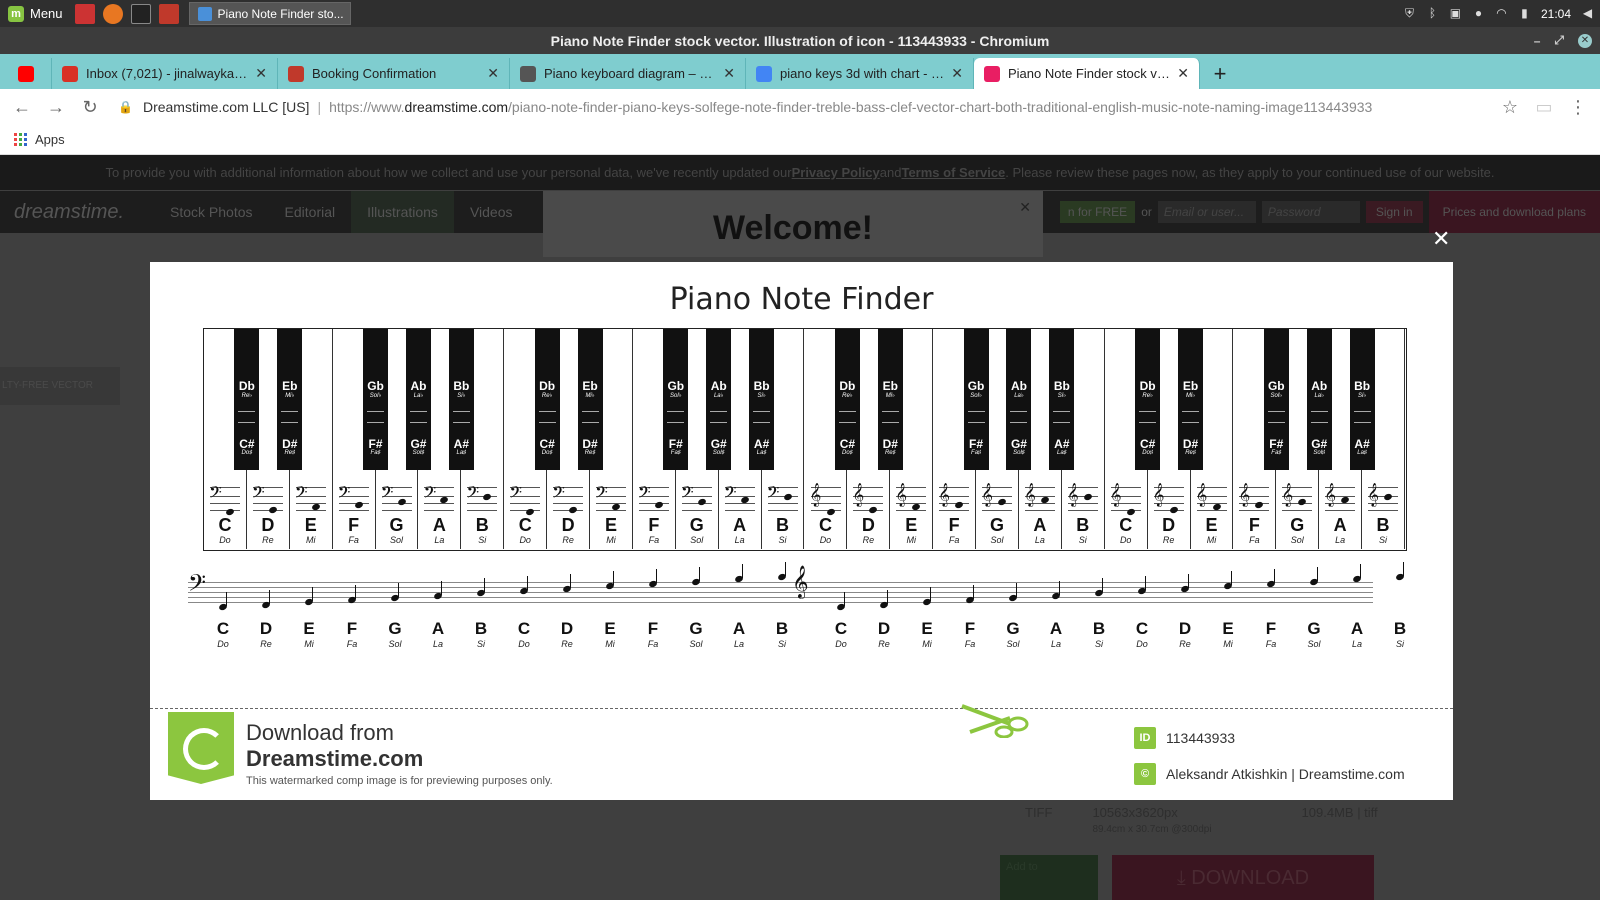 This screenshot has height=900, width=1600. I want to click on nav-illustrations: Illustrations, so click(402, 212).